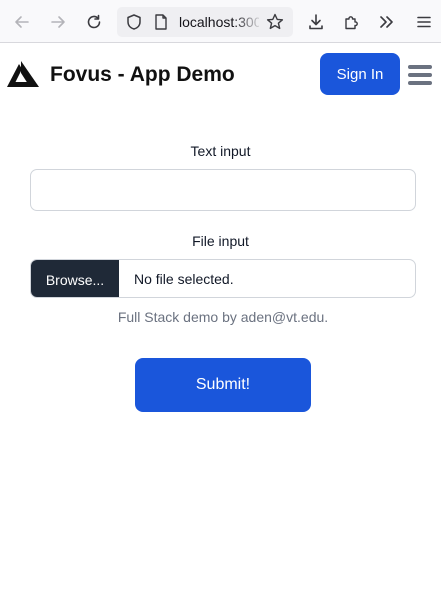 The width and height of the screenshot is (441, 615). What do you see at coordinates (275, 22) in the screenshot?
I see `bookmark-star-icon` at bounding box center [275, 22].